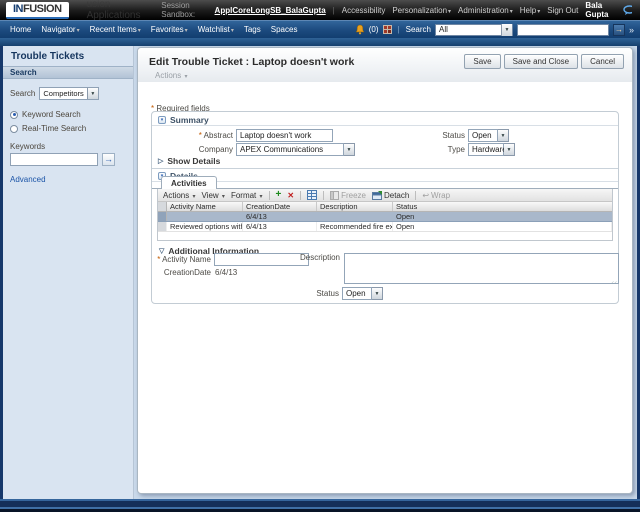 The width and height of the screenshot is (640, 512). I want to click on watchlist-grid-icon, so click(387, 29).